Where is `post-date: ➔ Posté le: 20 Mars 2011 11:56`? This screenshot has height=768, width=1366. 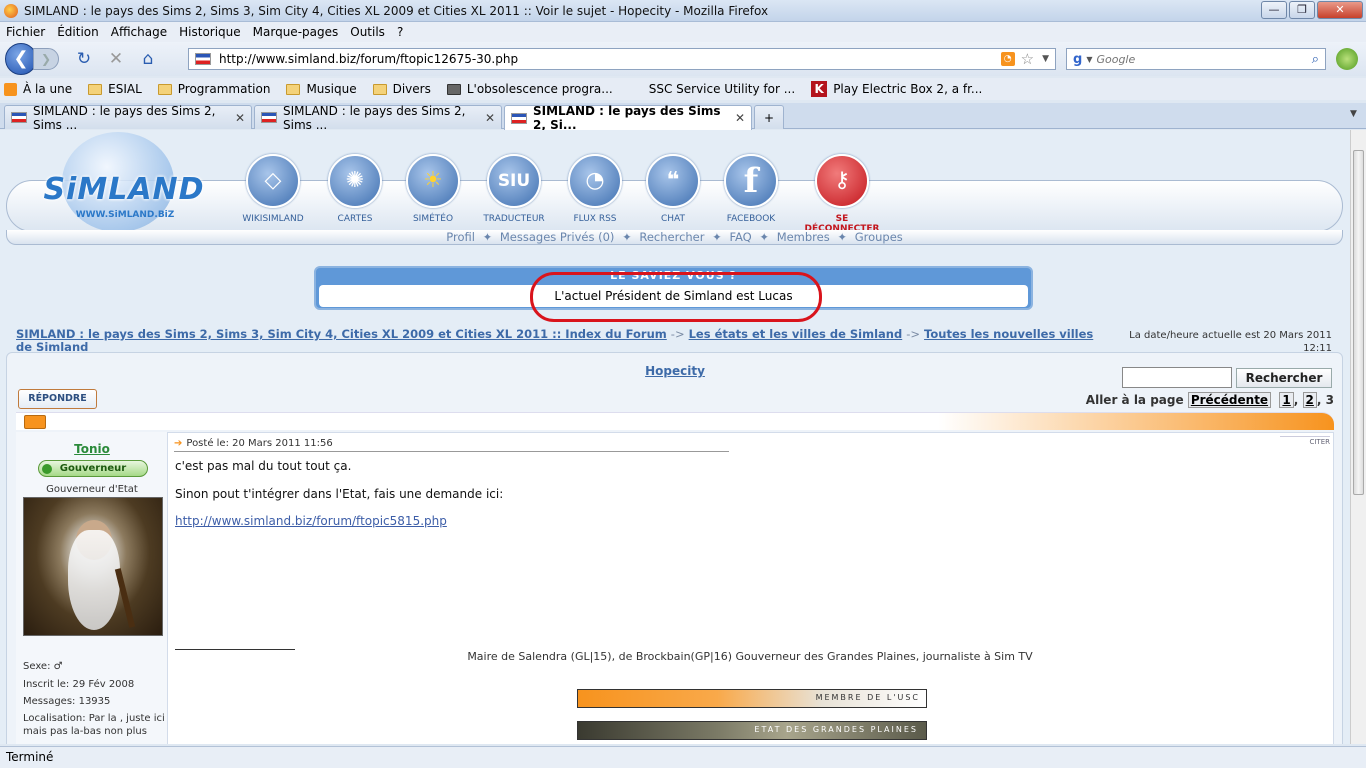 post-date: ➔ Posté le: 20 Mars 2011 11:56 is located at coordinates (451, 445).